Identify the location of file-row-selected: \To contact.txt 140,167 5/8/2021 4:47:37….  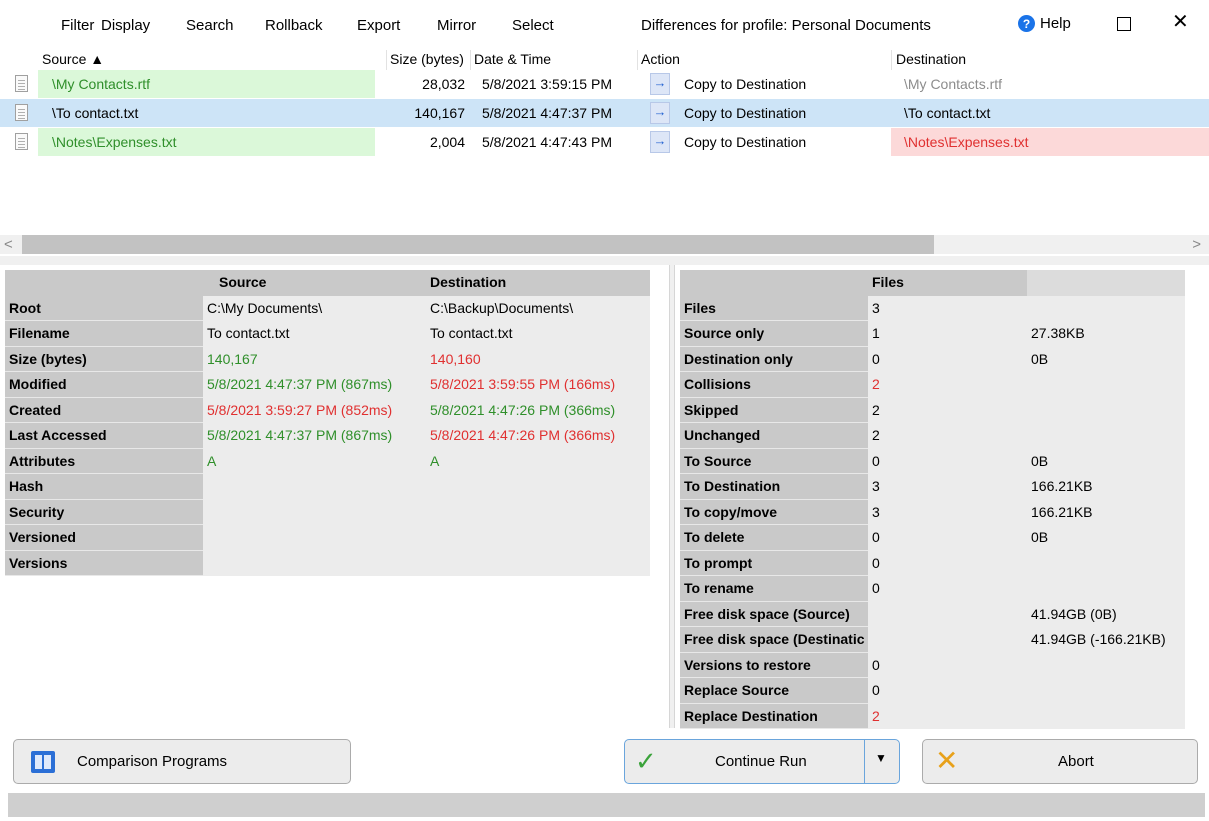
(604, 113).